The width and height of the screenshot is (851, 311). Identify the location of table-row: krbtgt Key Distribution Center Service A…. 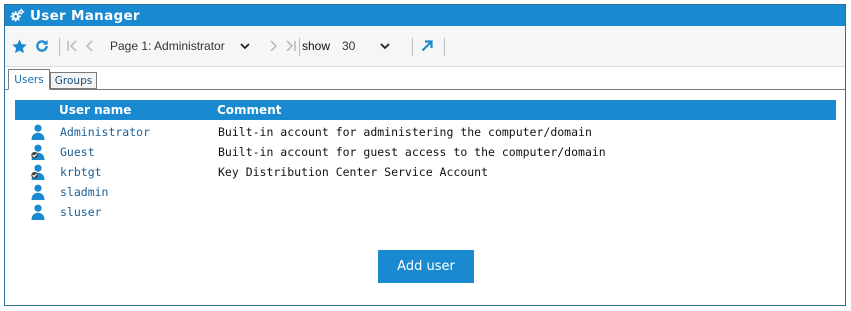
(425, 172).